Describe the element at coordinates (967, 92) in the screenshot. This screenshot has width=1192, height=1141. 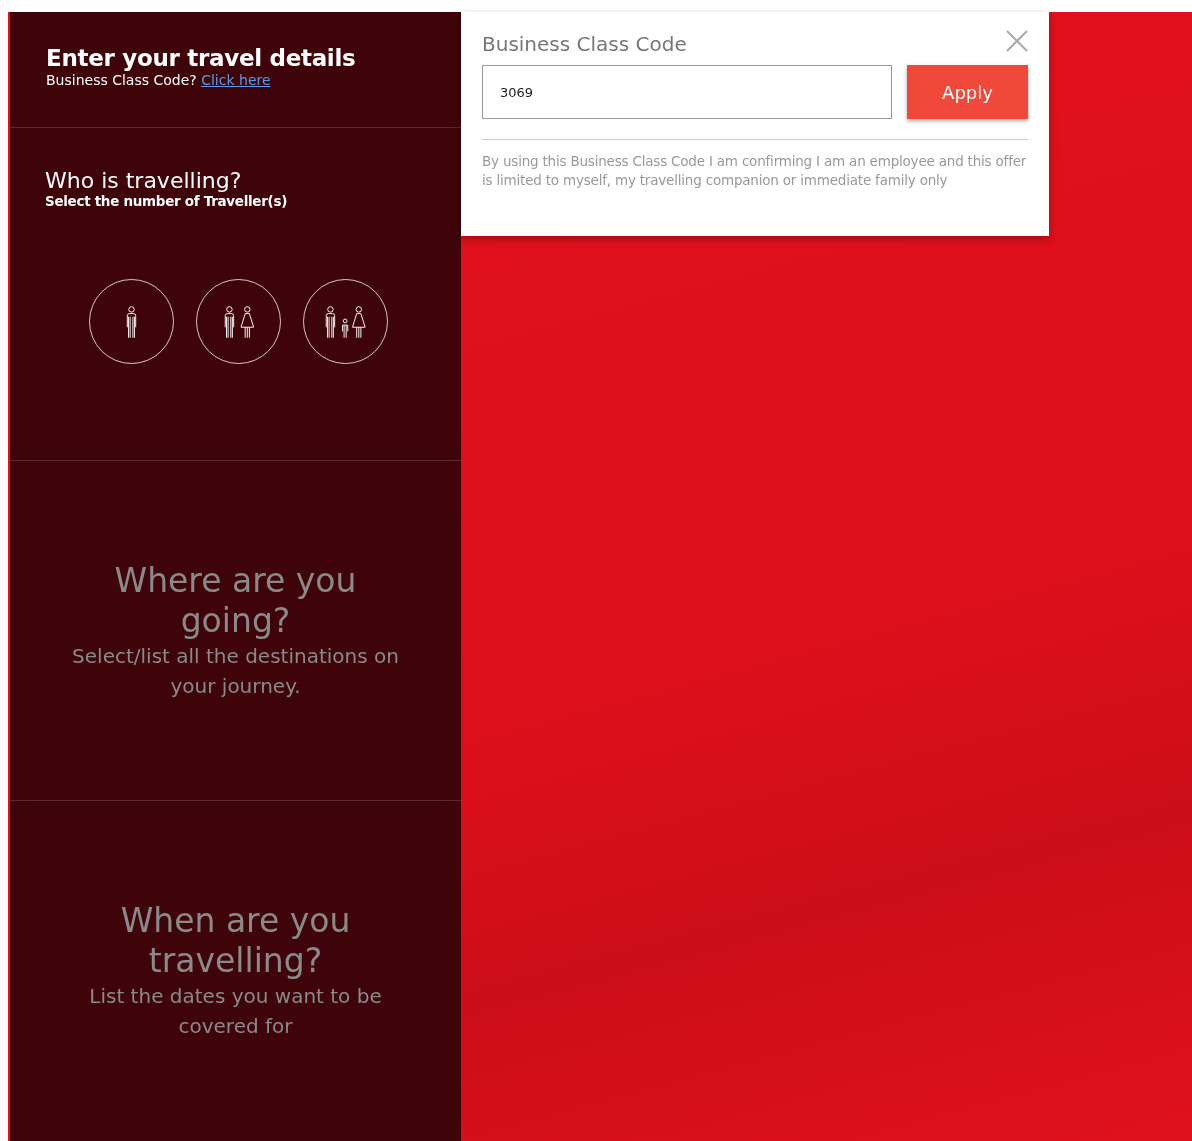
I see `apply-button: Apply` at that location.